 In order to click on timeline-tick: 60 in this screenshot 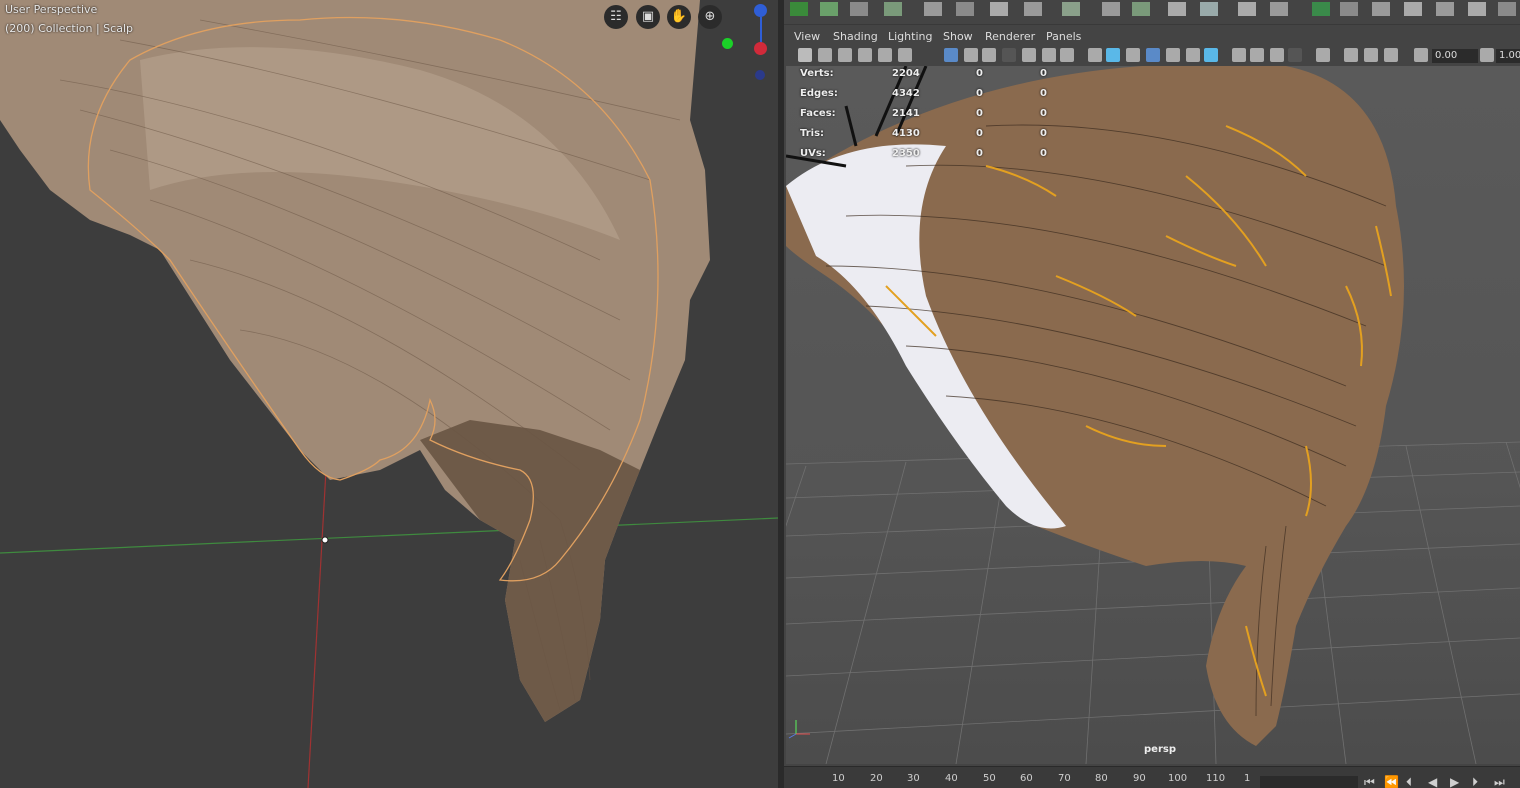, I will do `click(1026, 778)`.